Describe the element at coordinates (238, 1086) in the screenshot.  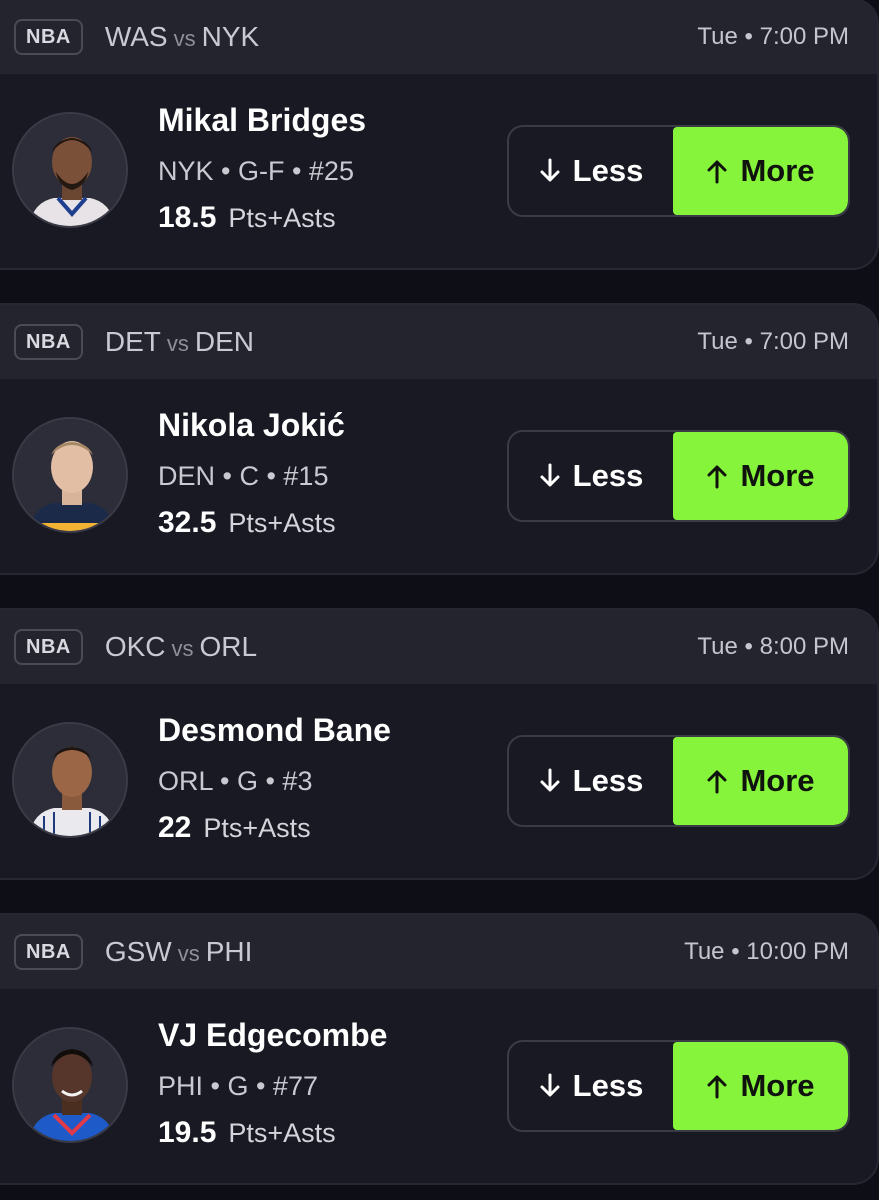
I see `player-meta: PHI • G • #77` at that location.